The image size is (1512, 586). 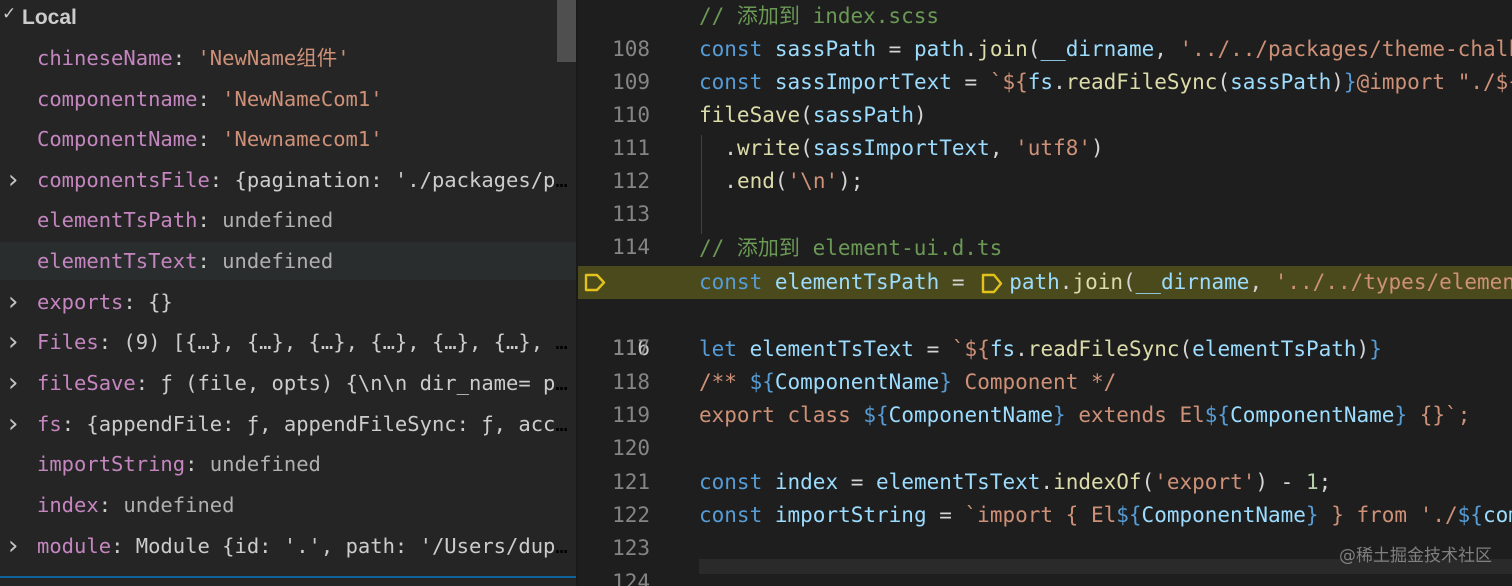 I want to click on string: @import "./${componentname}.scss";, so click(x=1434, y=82).